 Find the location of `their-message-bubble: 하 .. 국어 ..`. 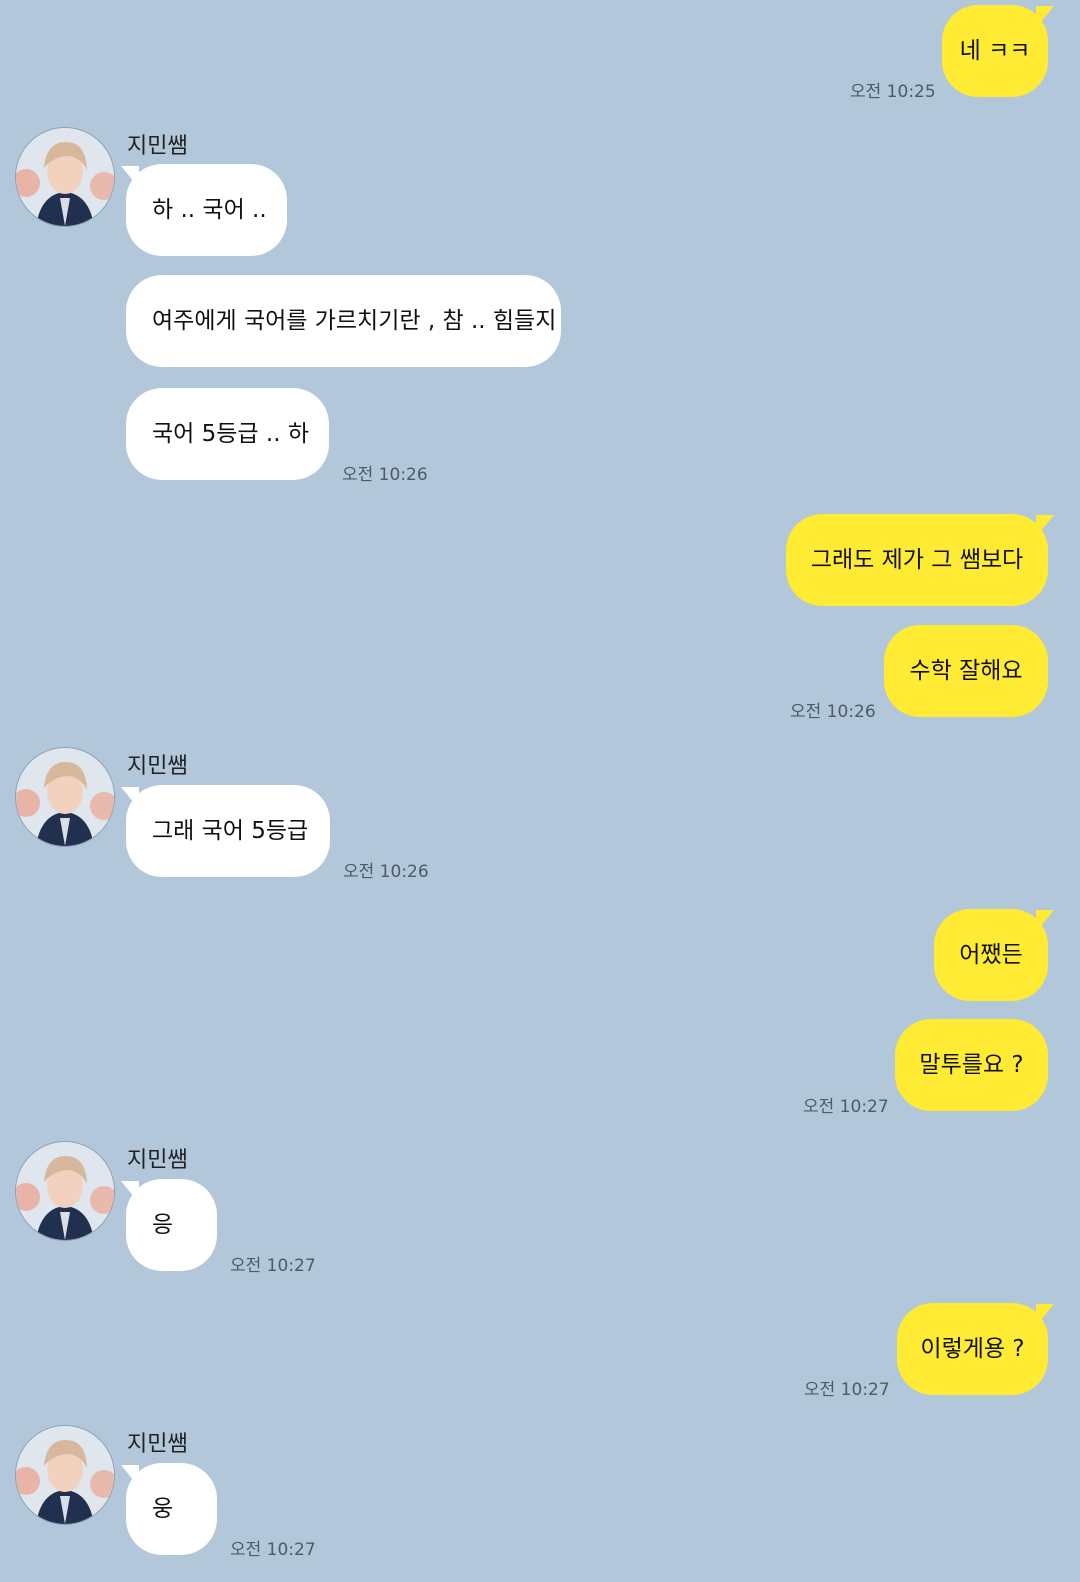

their-message-bubble: 하 .. 국어 .. is located at coordinates (206, 210).